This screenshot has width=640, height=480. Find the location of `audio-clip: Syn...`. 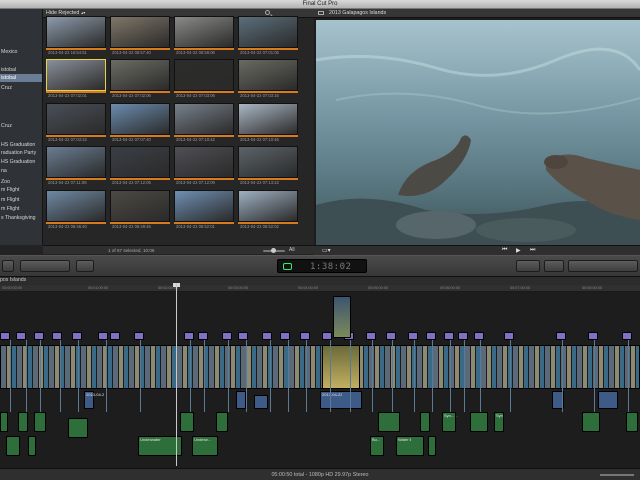

audio-clip: Syn... is located at coordinates (449, 422).